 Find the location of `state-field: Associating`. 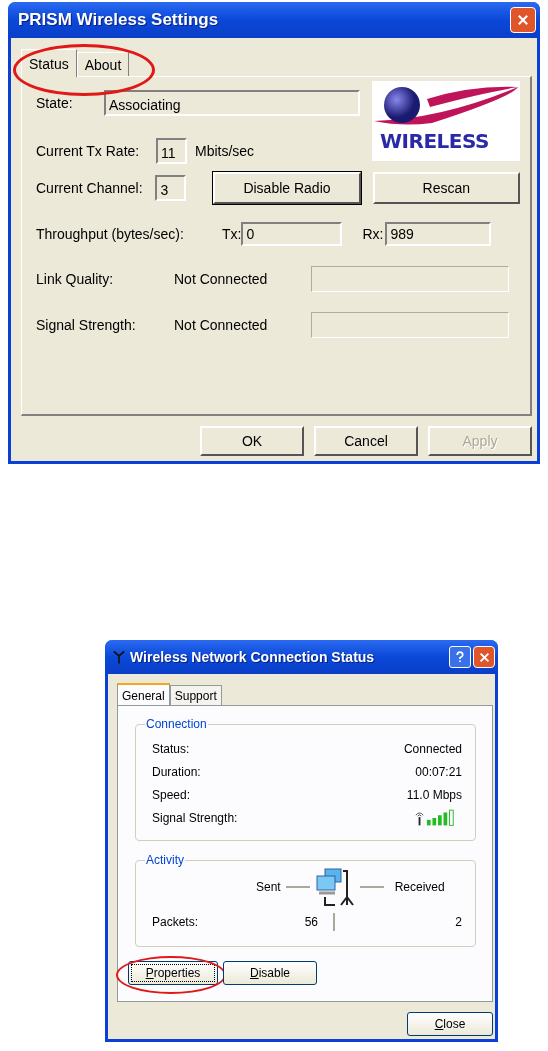

state-field: Associating is located at coordinates (232, 103).